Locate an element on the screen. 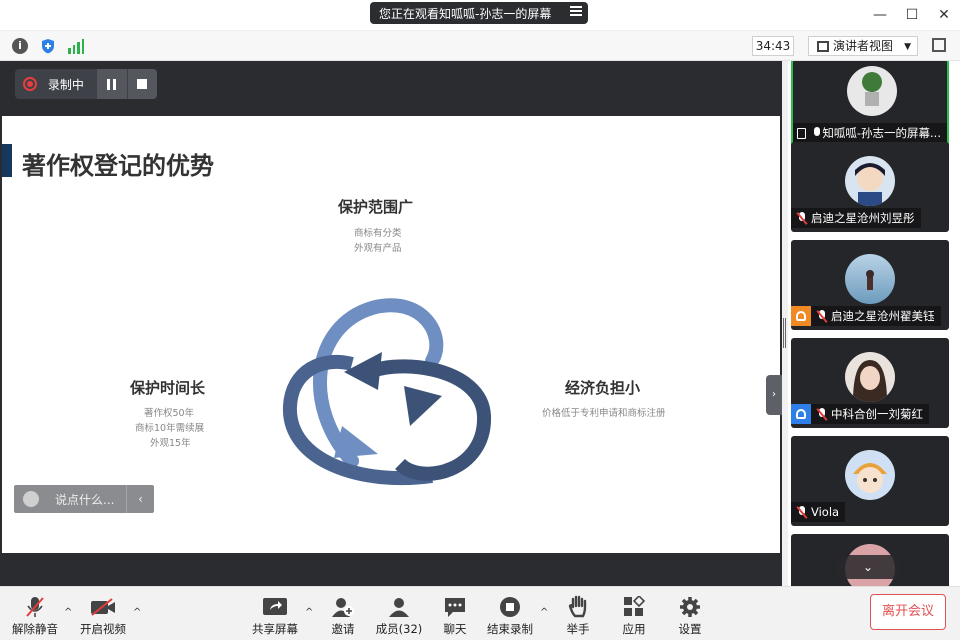 The width and height of the screenshot is (960, 640). participant-tile: 中科合创一刘菊红 is located at coordinates (870, 383).